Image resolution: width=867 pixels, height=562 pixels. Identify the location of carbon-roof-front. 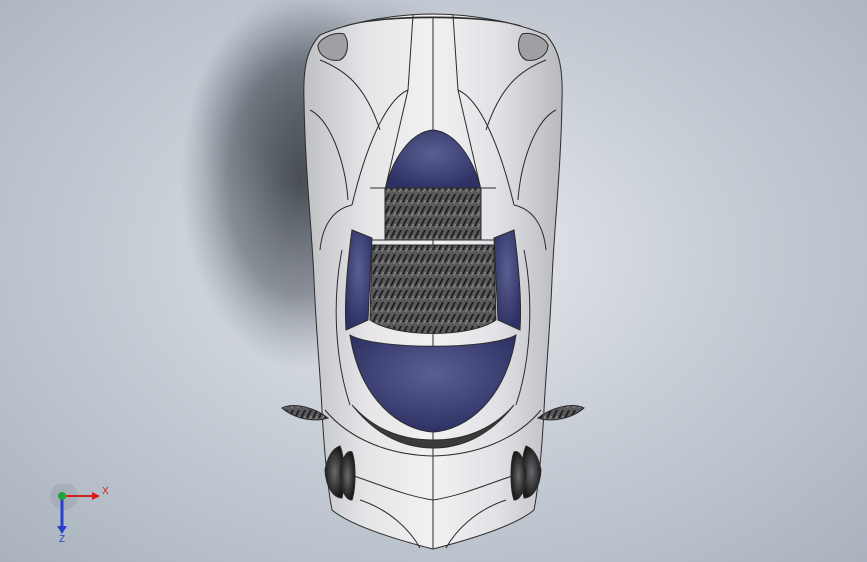
(433, 214).